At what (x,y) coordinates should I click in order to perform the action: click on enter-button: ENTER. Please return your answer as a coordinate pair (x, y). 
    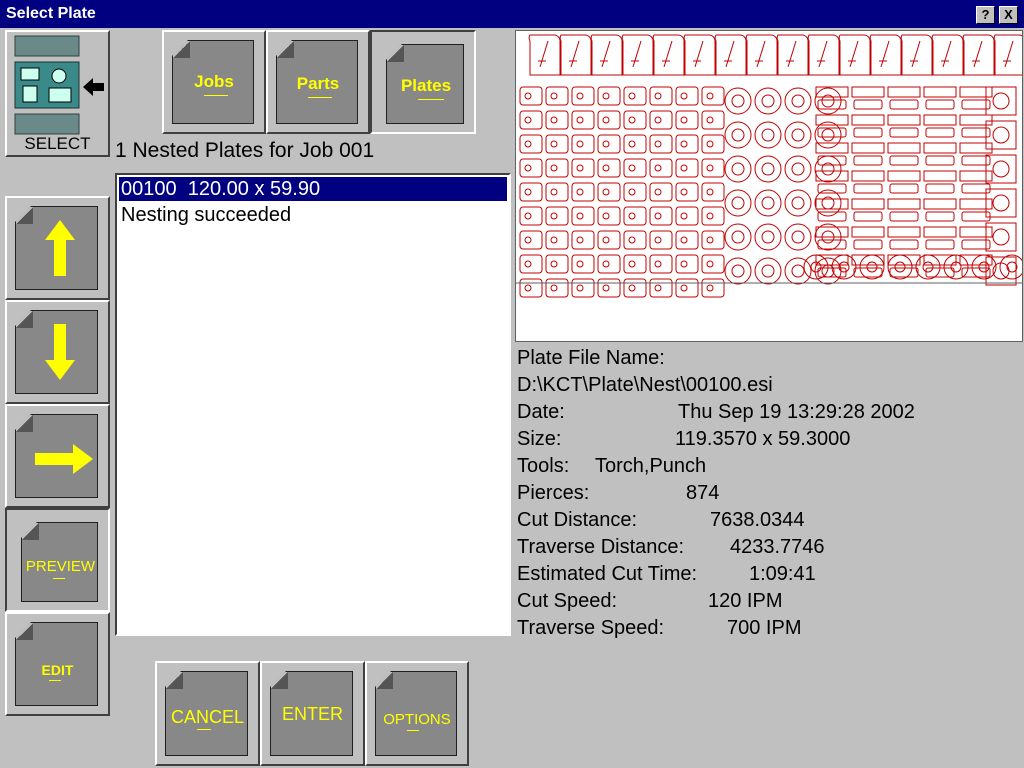
    Looking at the image, I should click on (312, 713).